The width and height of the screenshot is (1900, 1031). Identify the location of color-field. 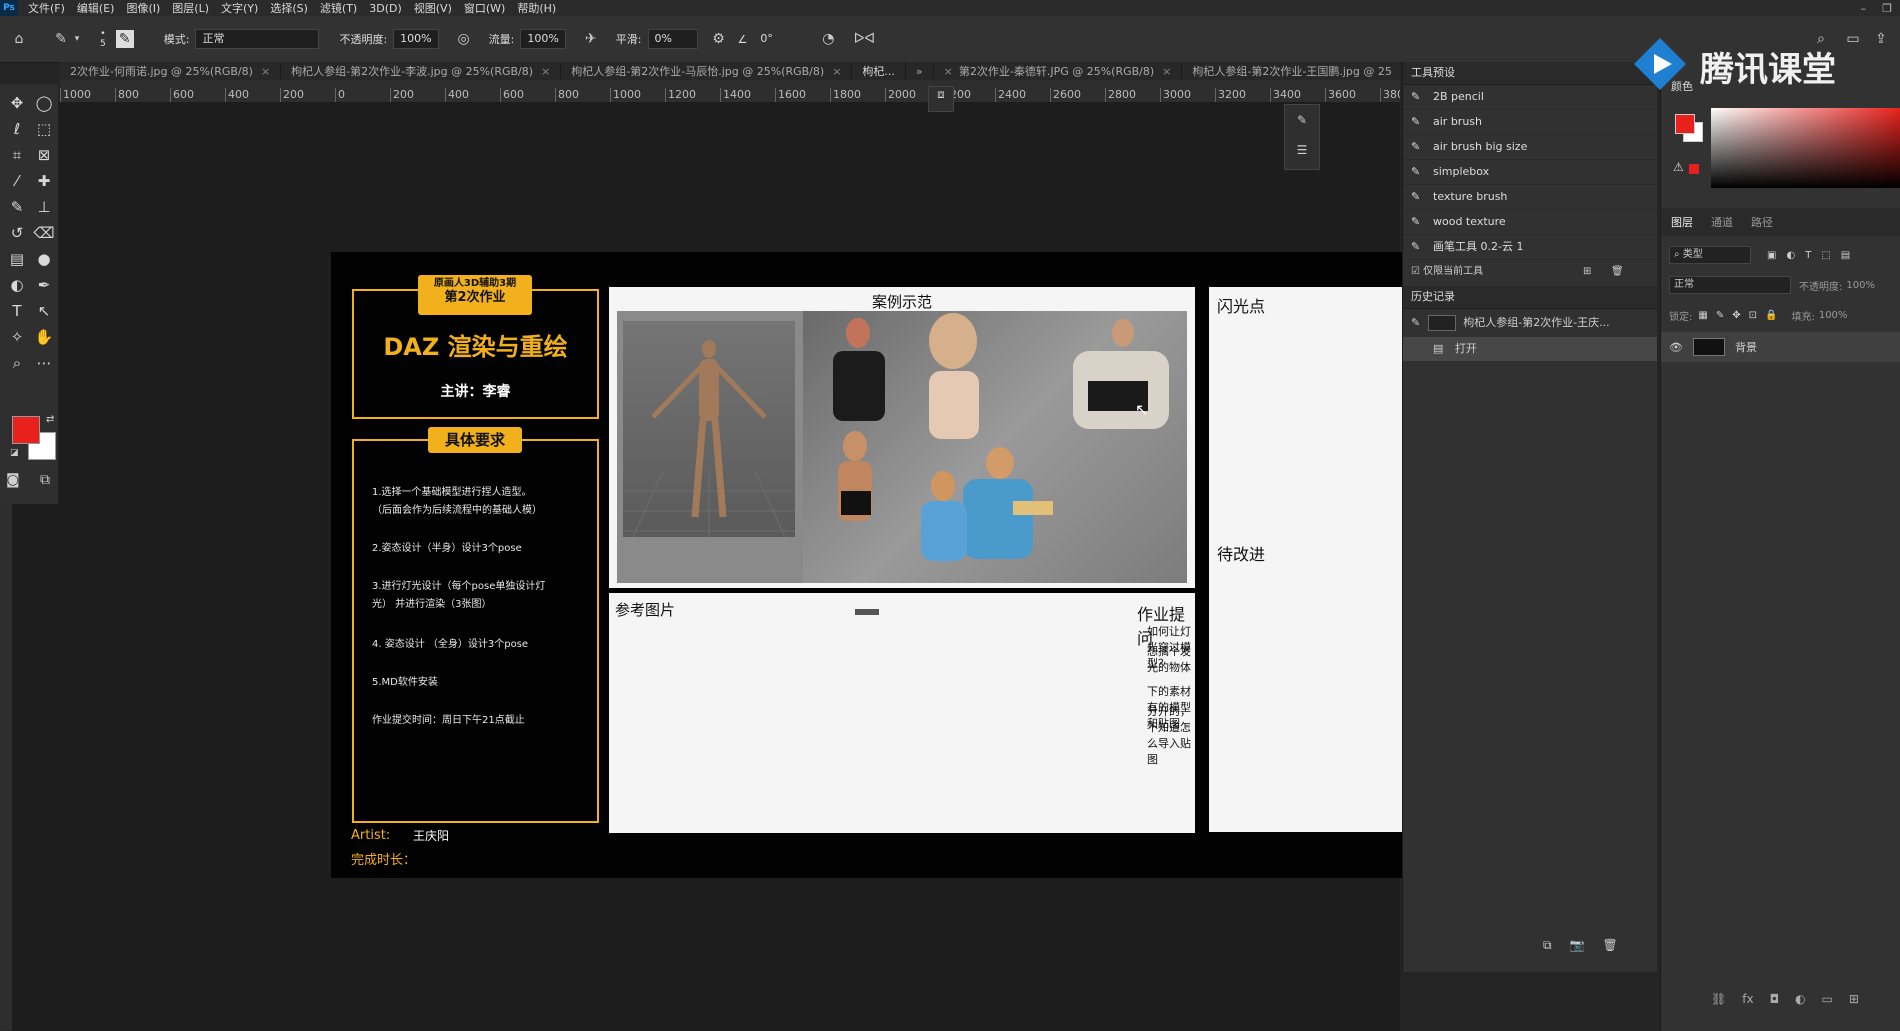
(1805, 148).